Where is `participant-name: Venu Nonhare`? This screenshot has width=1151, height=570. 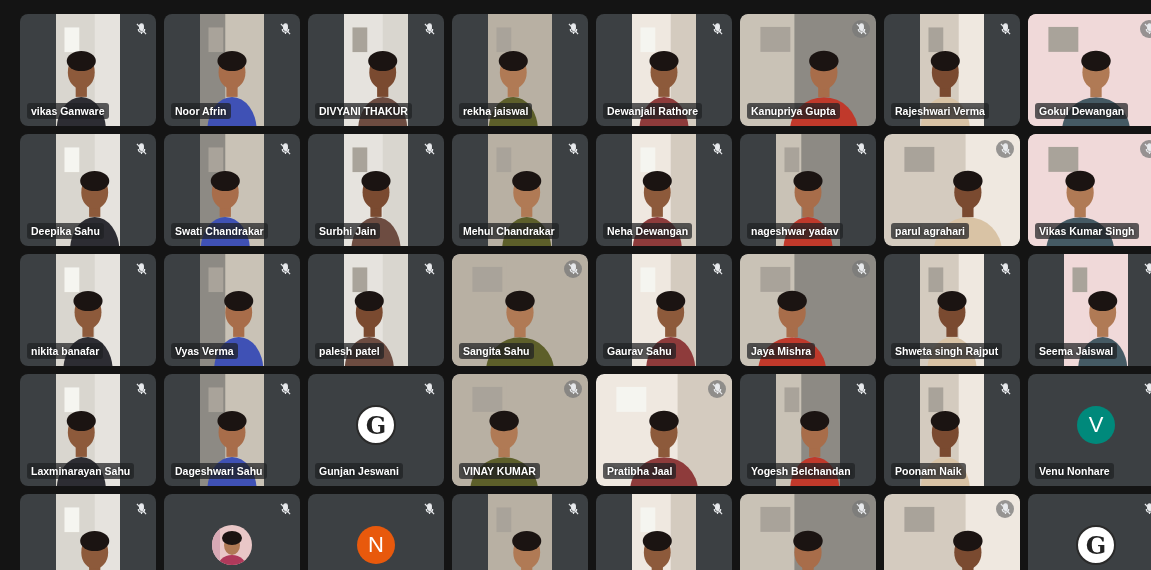
participant-name: Venu Nonhare is located at coordinates (1074, 471).